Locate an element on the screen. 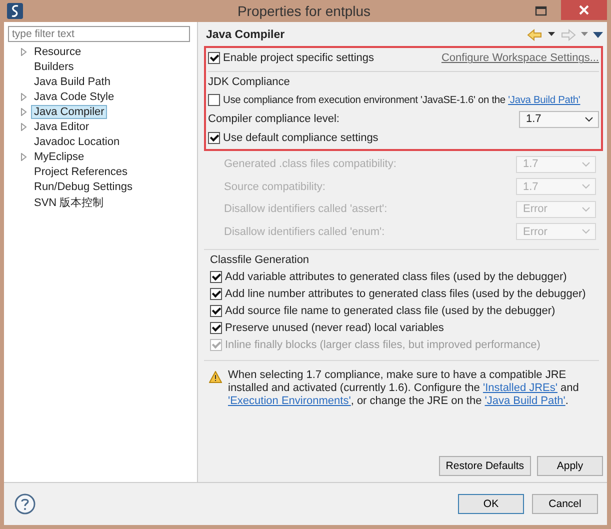 The width and height of the screenshot is (611, 529). window-title: Properties for entplus is located at coordinates (304, 10).